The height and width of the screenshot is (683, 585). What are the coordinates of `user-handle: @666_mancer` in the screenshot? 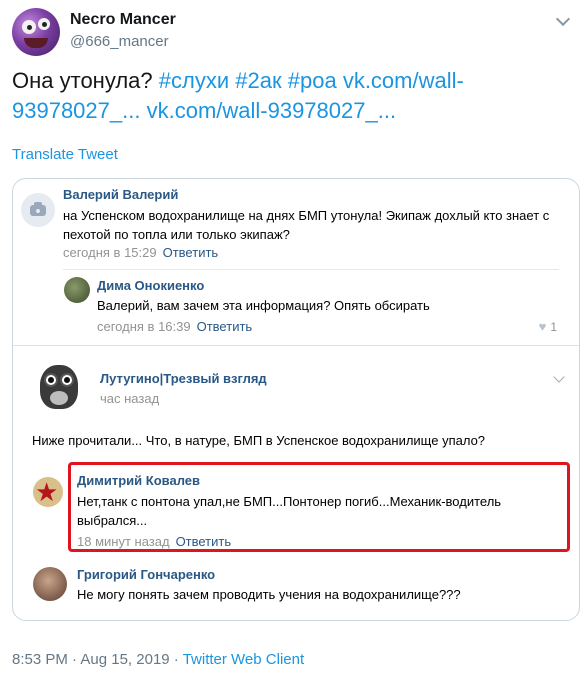 It's located at (119, 41).